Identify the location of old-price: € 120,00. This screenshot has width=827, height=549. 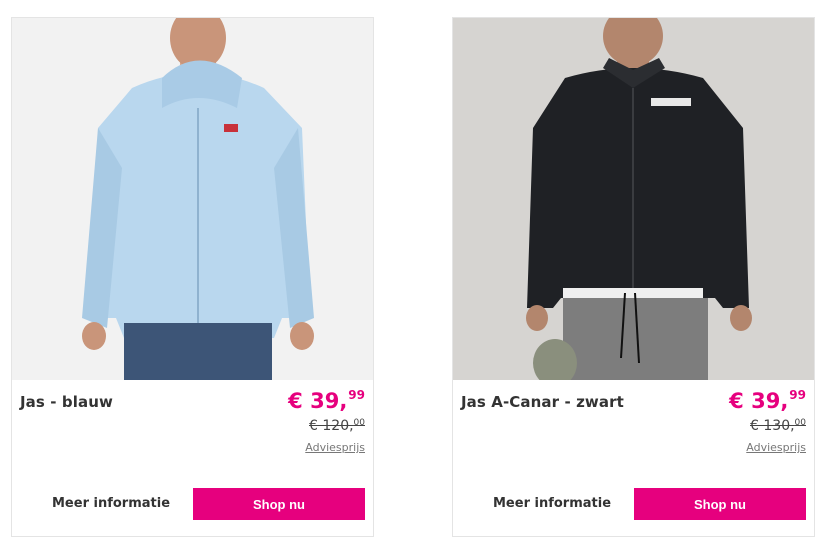
(337, 426).